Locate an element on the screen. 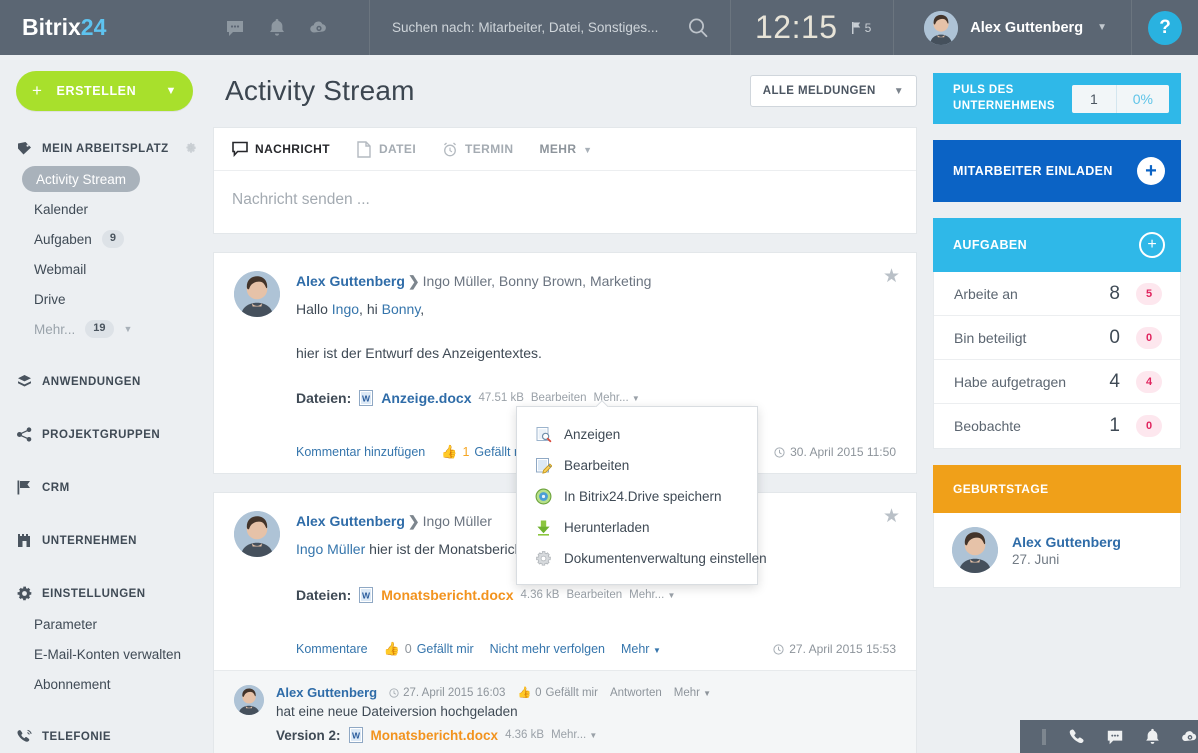 This screenshot has height=753, width=1198. sidebar-item-anwendungen: ANWENDUNGEN is located at coordinates (106, 381).